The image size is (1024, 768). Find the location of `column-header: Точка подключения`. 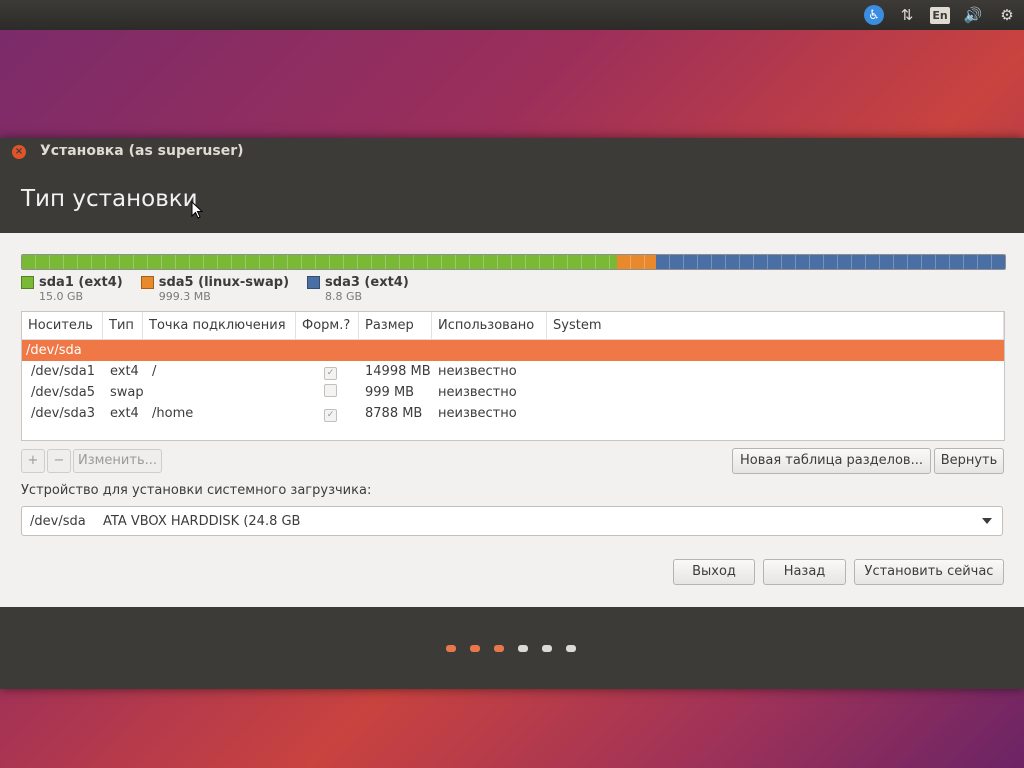

column-header: Точка подключения is located at coordinates (219, 325).